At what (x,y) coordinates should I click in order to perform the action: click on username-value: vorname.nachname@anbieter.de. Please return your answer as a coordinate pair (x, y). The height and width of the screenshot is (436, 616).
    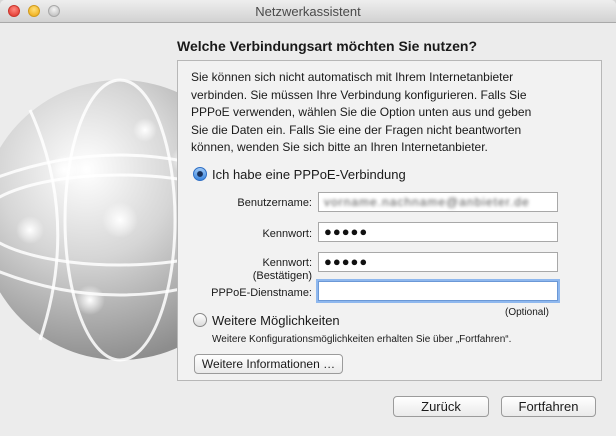
    Looking at the image, I should click on (427, 202).